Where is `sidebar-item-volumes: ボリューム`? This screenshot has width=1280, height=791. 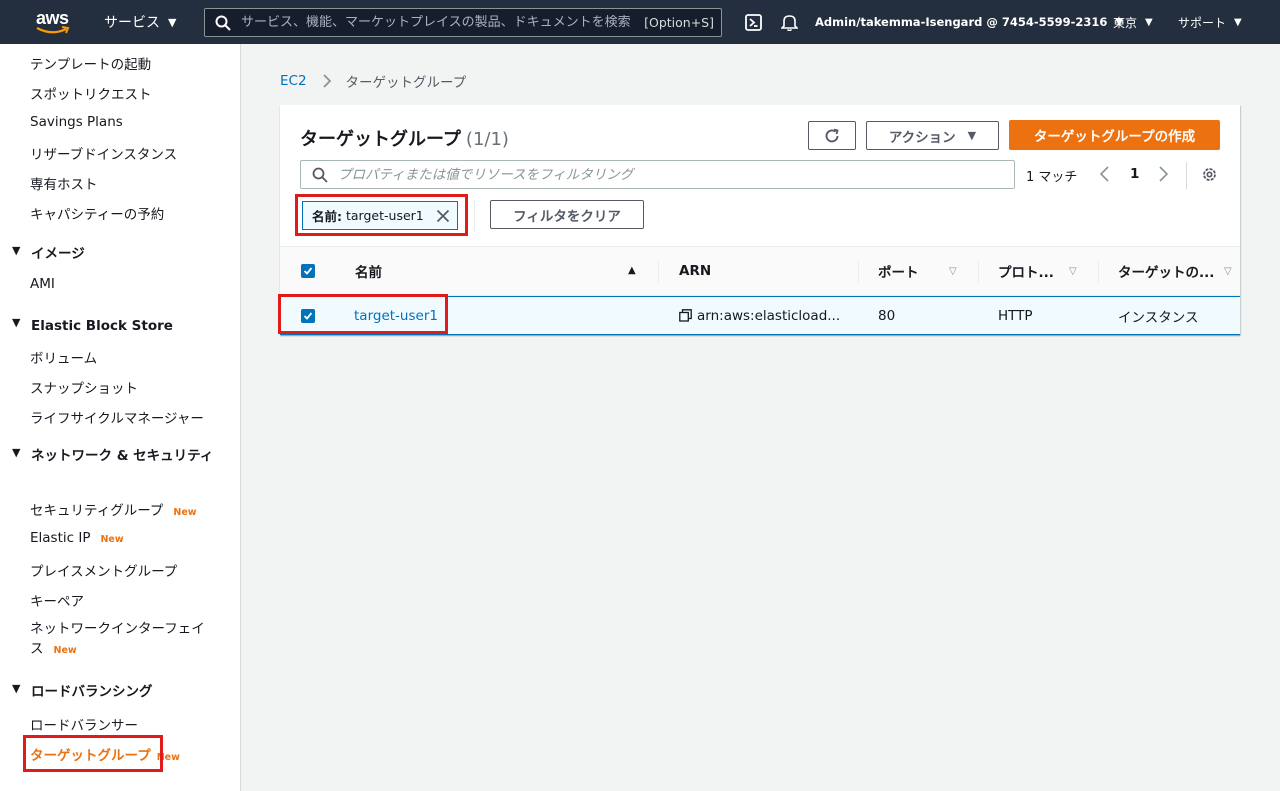
sidebar-item-volumes: ボリューム is located at coordinates (63, 357).